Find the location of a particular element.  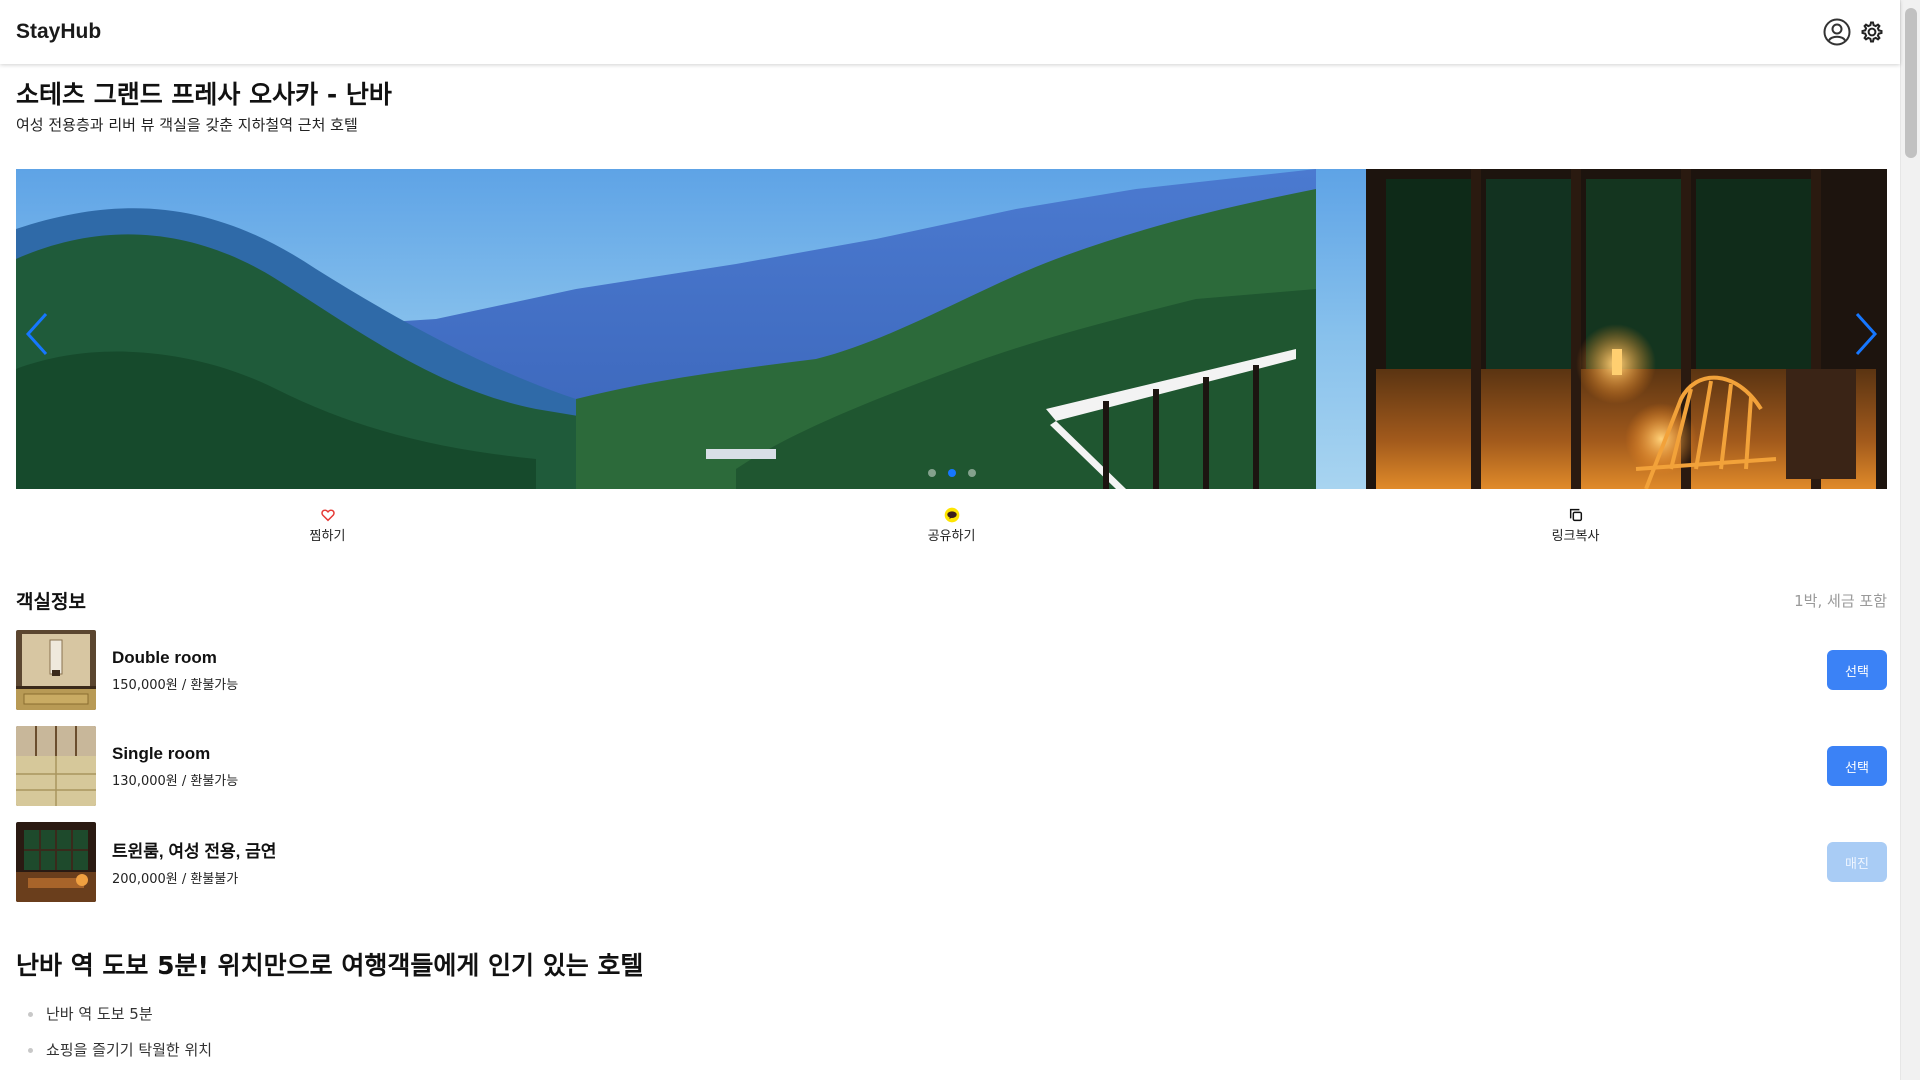

room-name: Double room is located at coordinates (164, 657).